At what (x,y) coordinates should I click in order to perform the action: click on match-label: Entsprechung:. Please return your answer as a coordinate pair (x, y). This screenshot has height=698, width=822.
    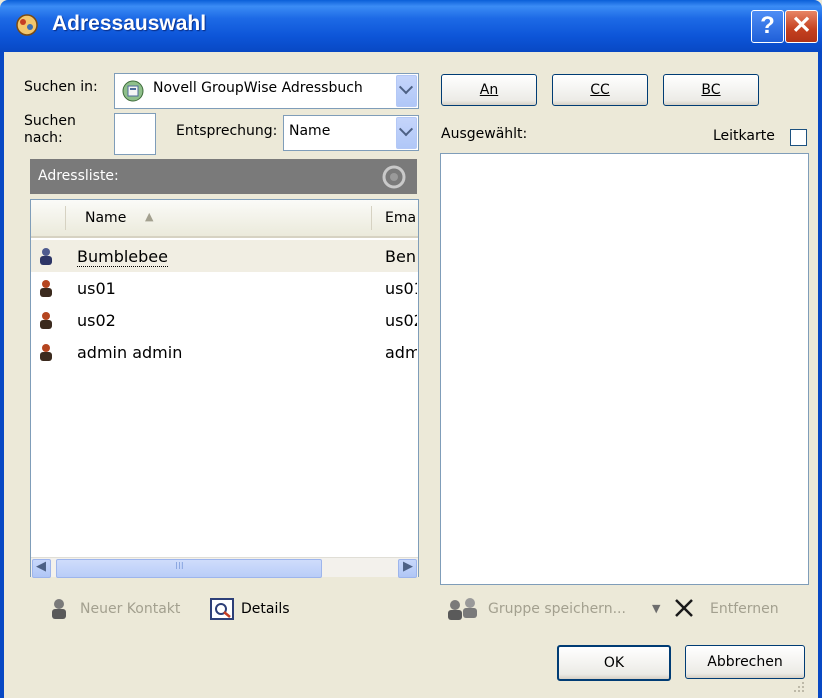
    Looking at the image, I should click on (227, 131).